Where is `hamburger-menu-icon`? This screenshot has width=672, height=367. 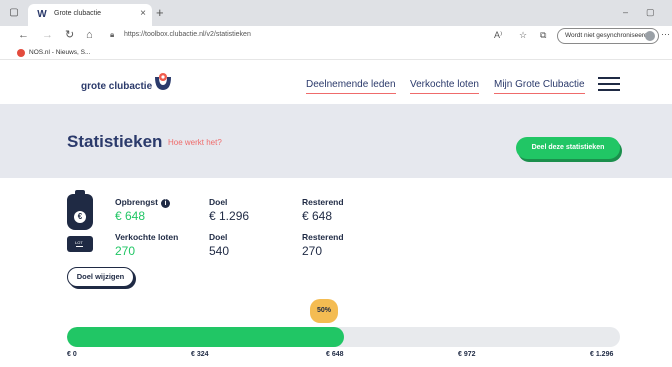 hamburger-menu-icon is located at coordinates (609, 84).